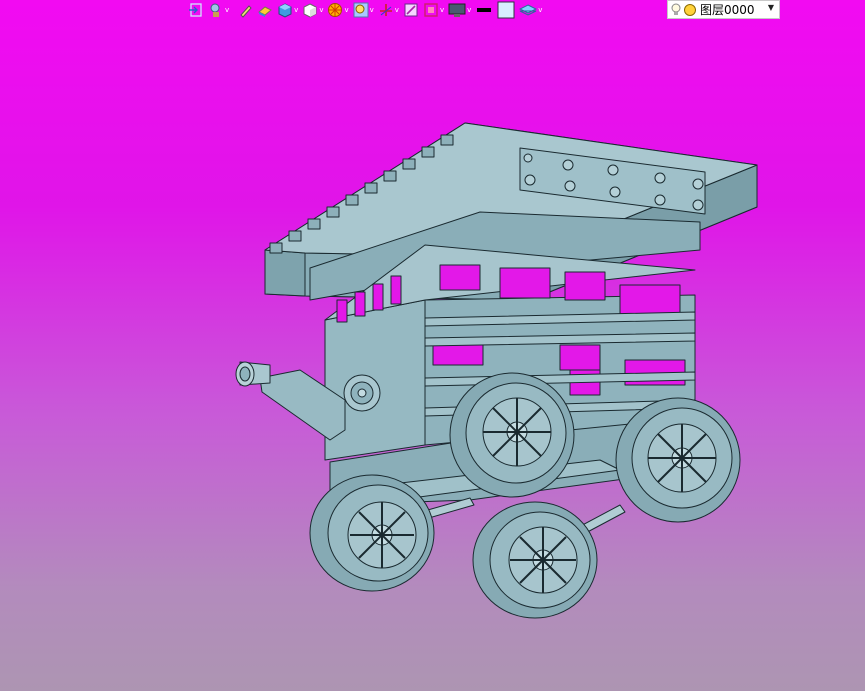  I want to click on line-weight-button, so click(484, 10).